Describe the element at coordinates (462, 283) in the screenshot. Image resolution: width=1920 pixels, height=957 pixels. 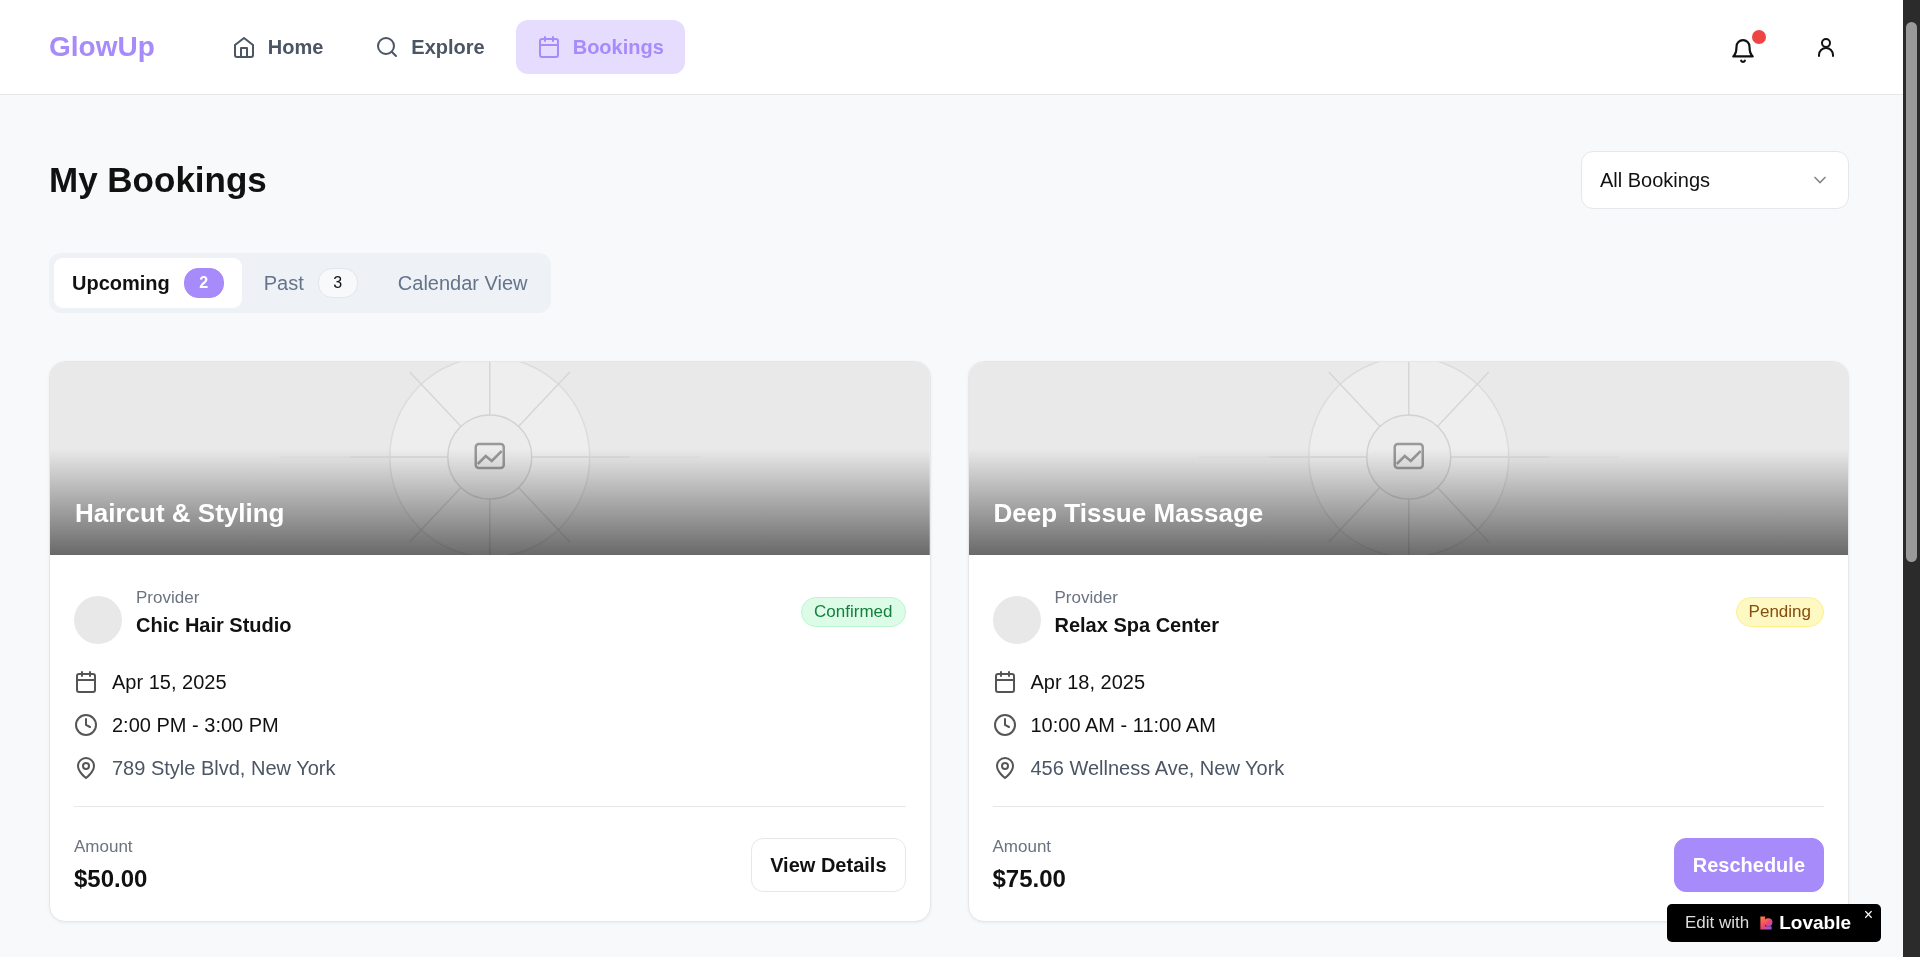
I see `tab: Calendar View` at that location.